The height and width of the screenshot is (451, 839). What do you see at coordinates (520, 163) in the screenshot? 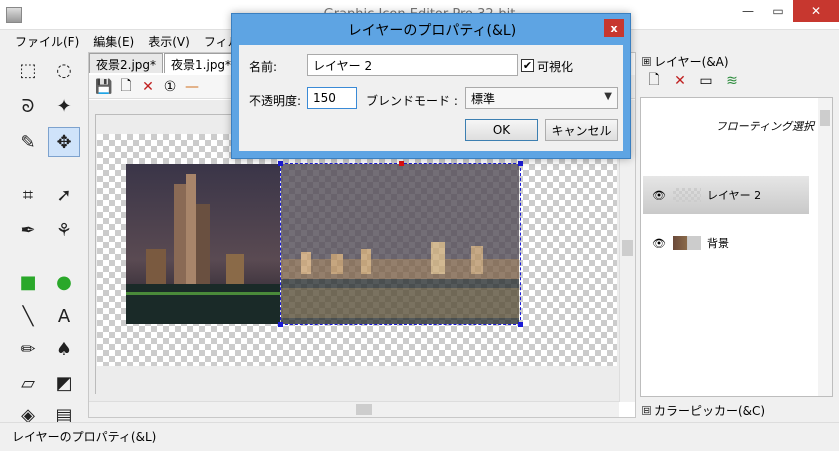
I see `selection-handle-ne` at bounding box center [520, 163].